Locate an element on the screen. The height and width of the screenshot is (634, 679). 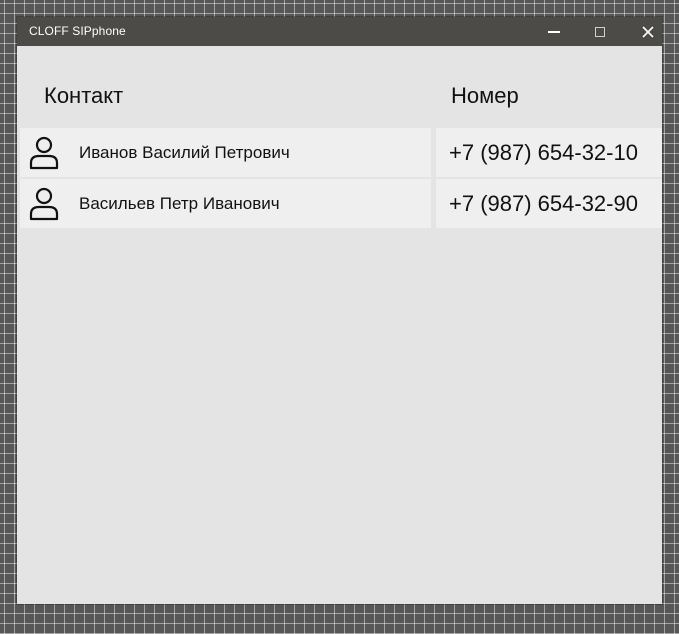
close-icon is located at coordinates (648, 32).